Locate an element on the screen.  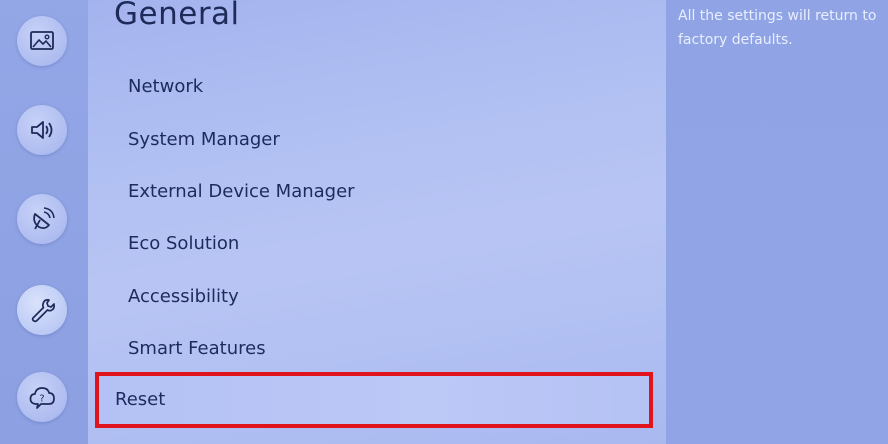
menu-item-reset: Reset is located at coordinates (374, 400).